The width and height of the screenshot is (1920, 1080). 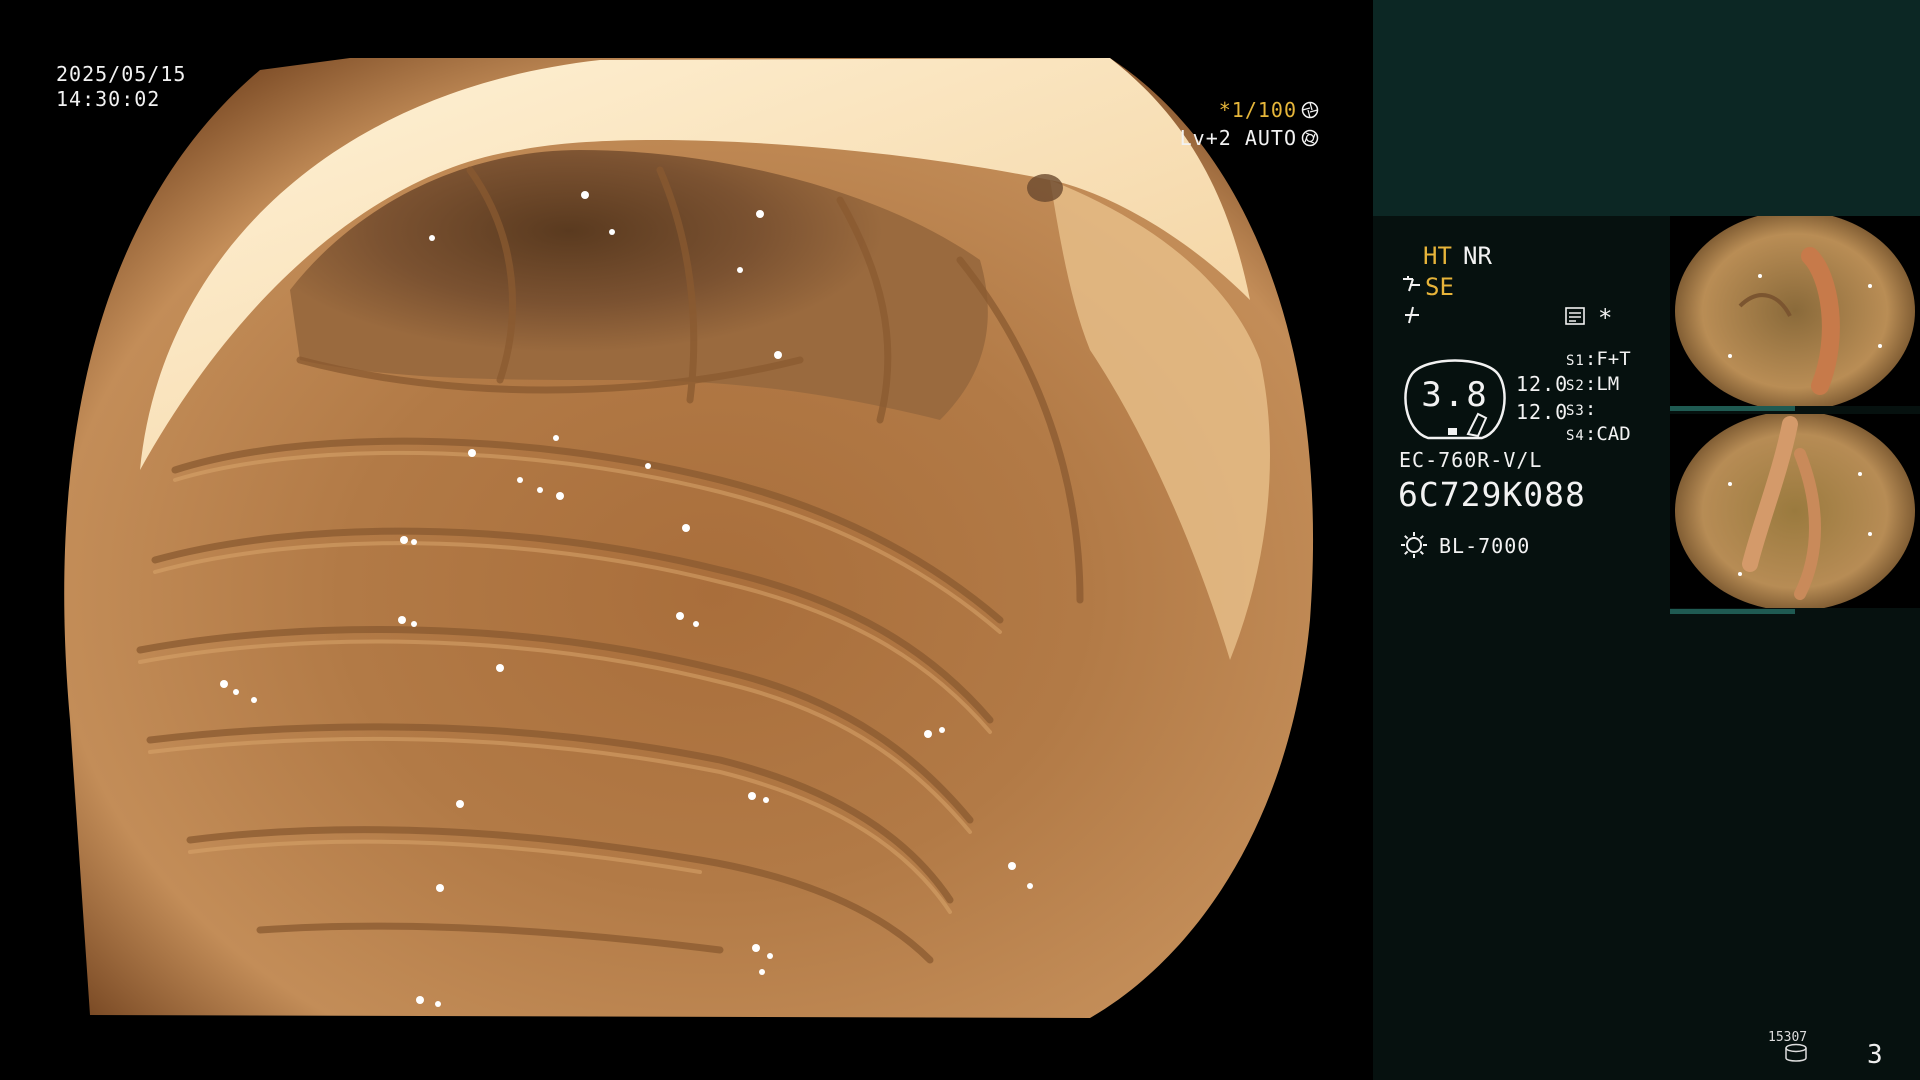 What do you see at coordinates (1238, 138) in the screenshot?
I see `level-text: Lv+2 AUTO` at bounding box center [1238, 138].